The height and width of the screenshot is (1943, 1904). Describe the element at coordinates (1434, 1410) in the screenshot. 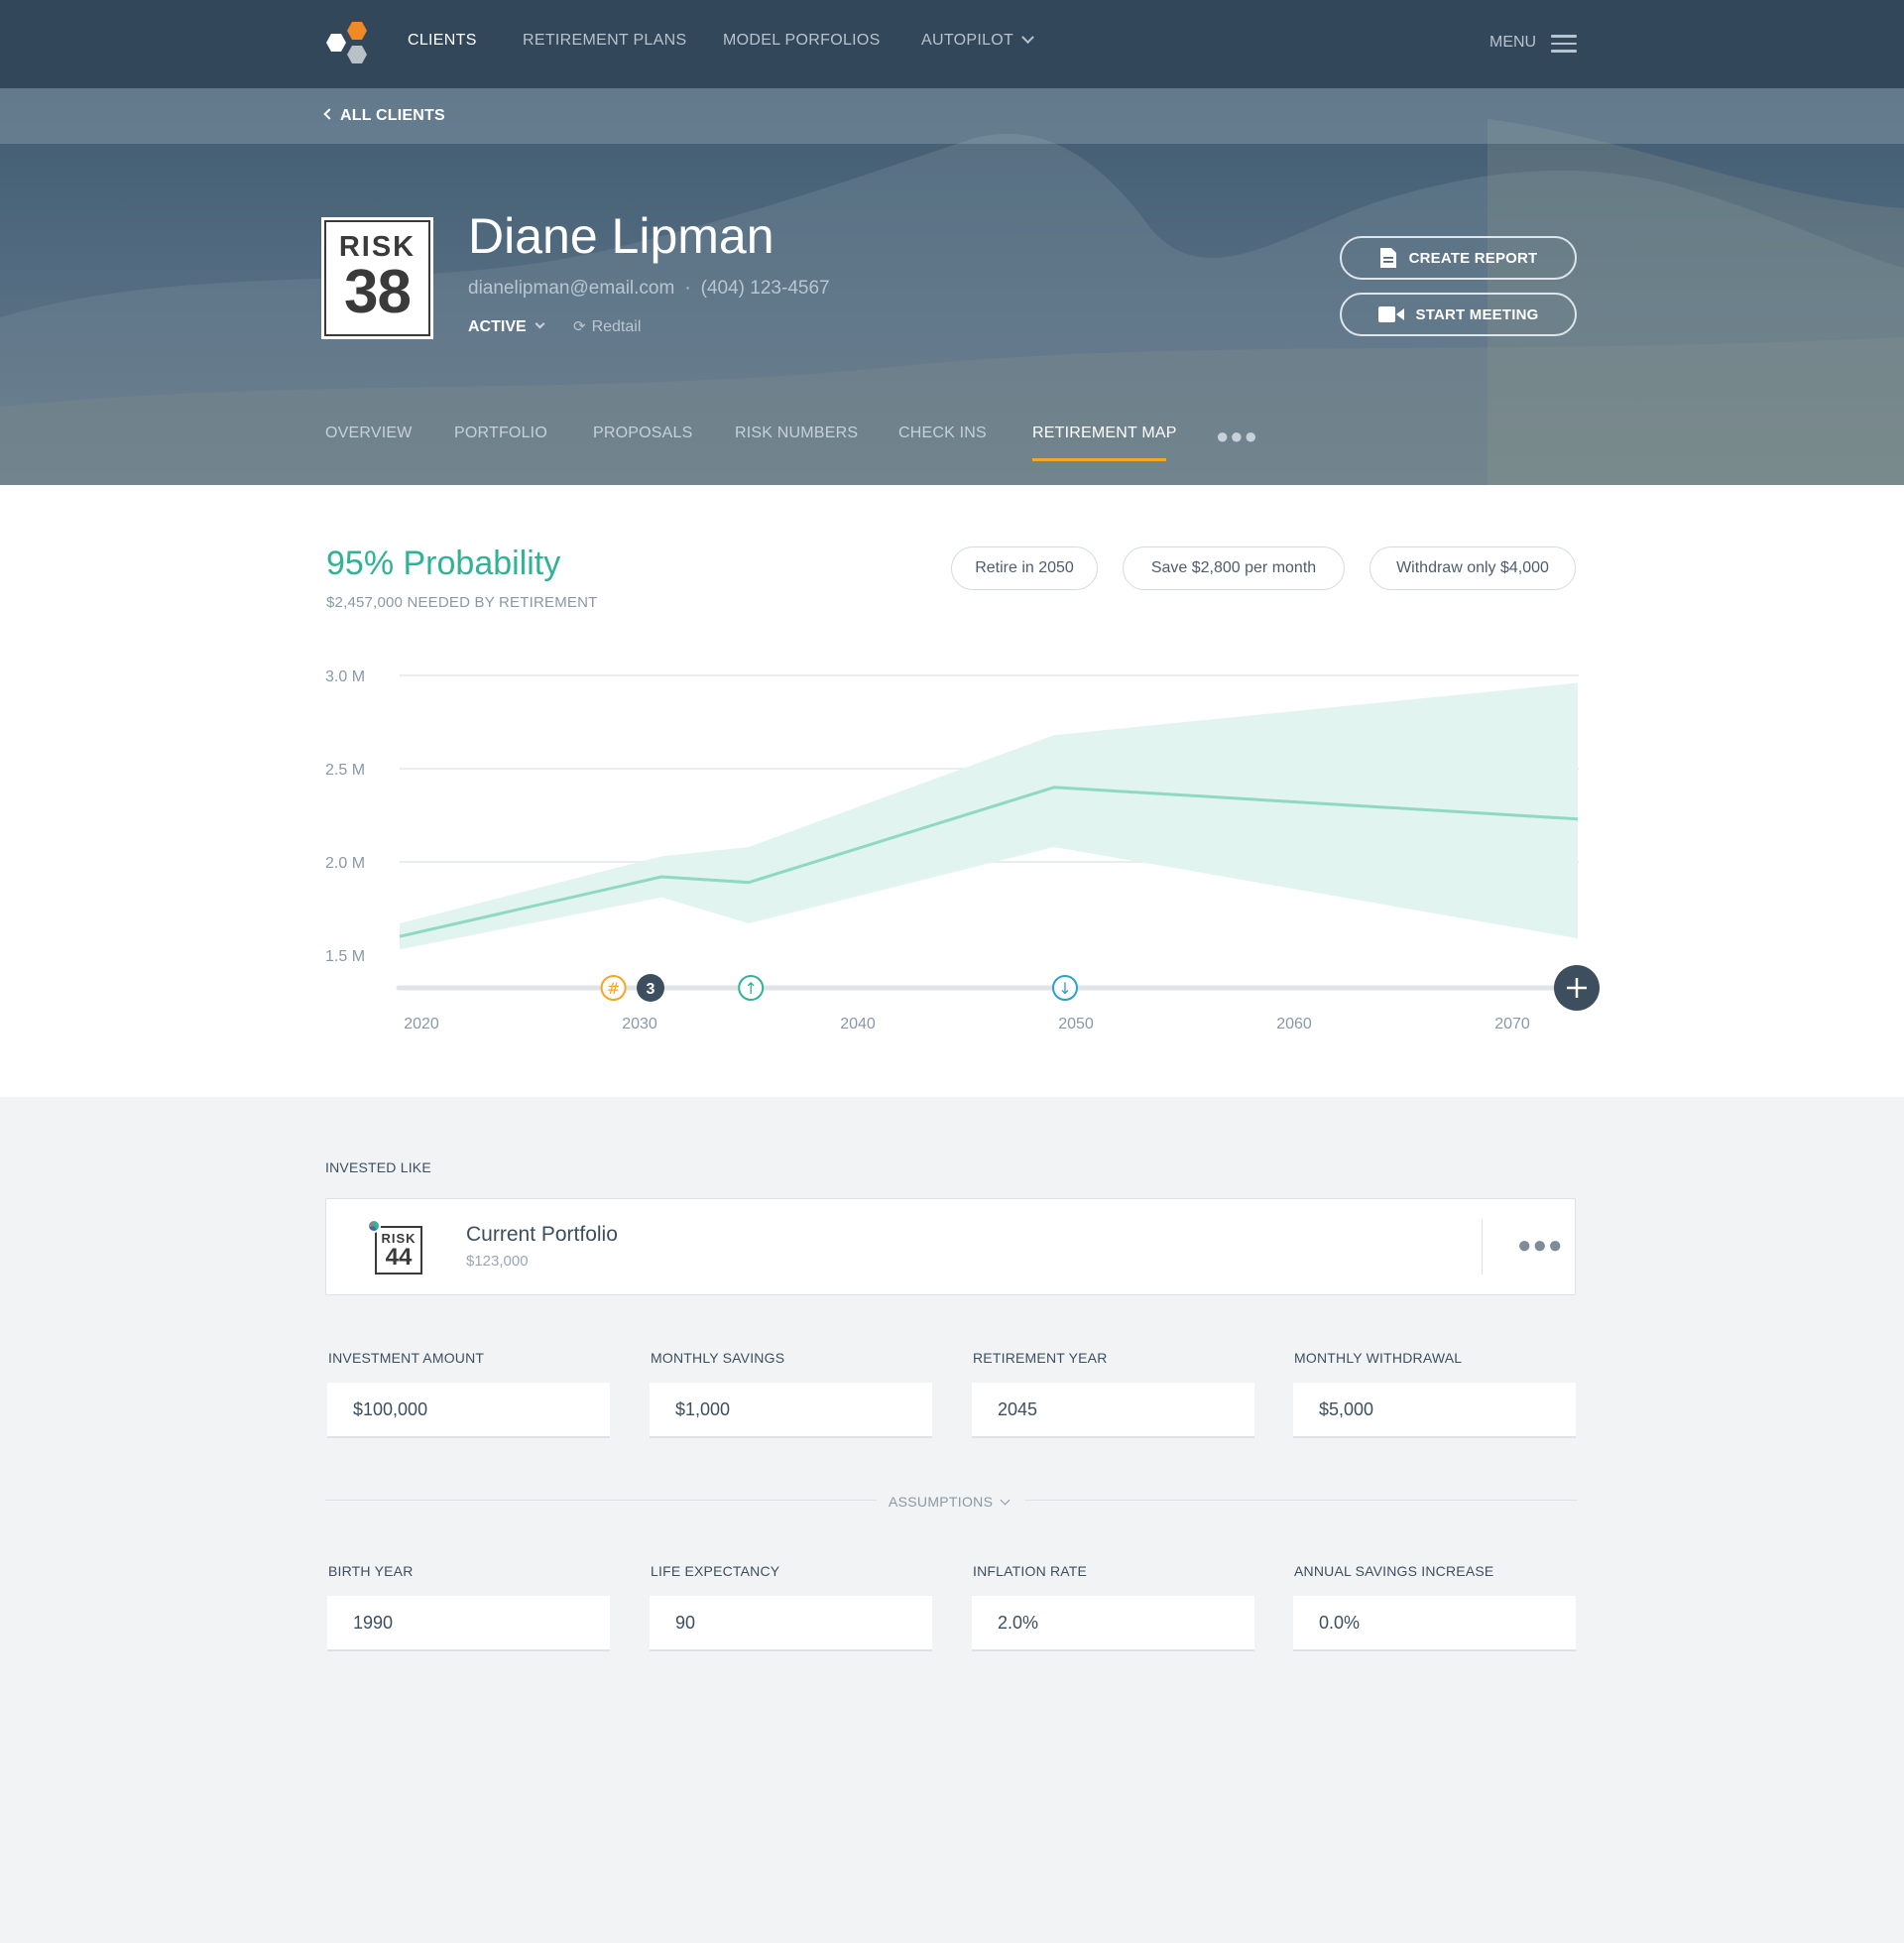

I see `monthly-withdrawal-input` at that location.